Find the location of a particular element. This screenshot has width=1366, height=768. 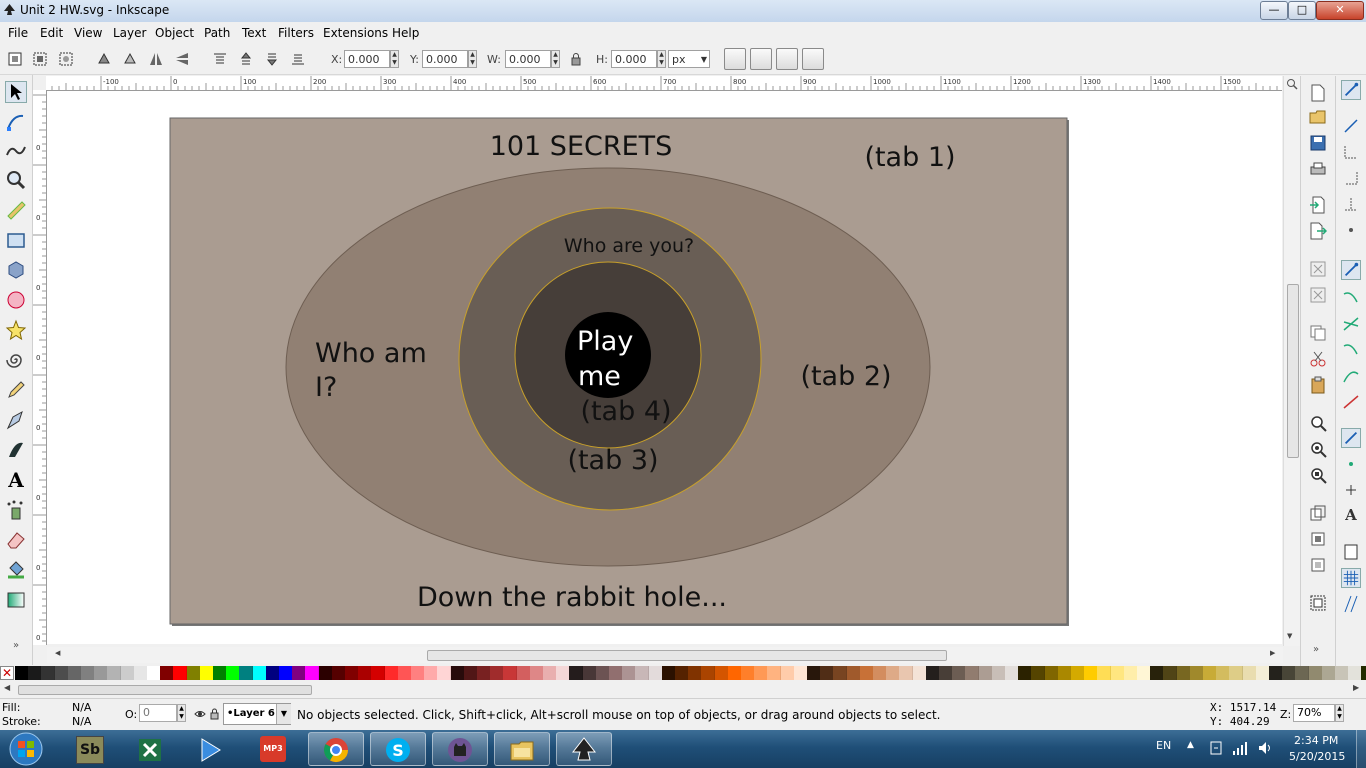

tweak-tool-icon is located at coordinates (16, 150).